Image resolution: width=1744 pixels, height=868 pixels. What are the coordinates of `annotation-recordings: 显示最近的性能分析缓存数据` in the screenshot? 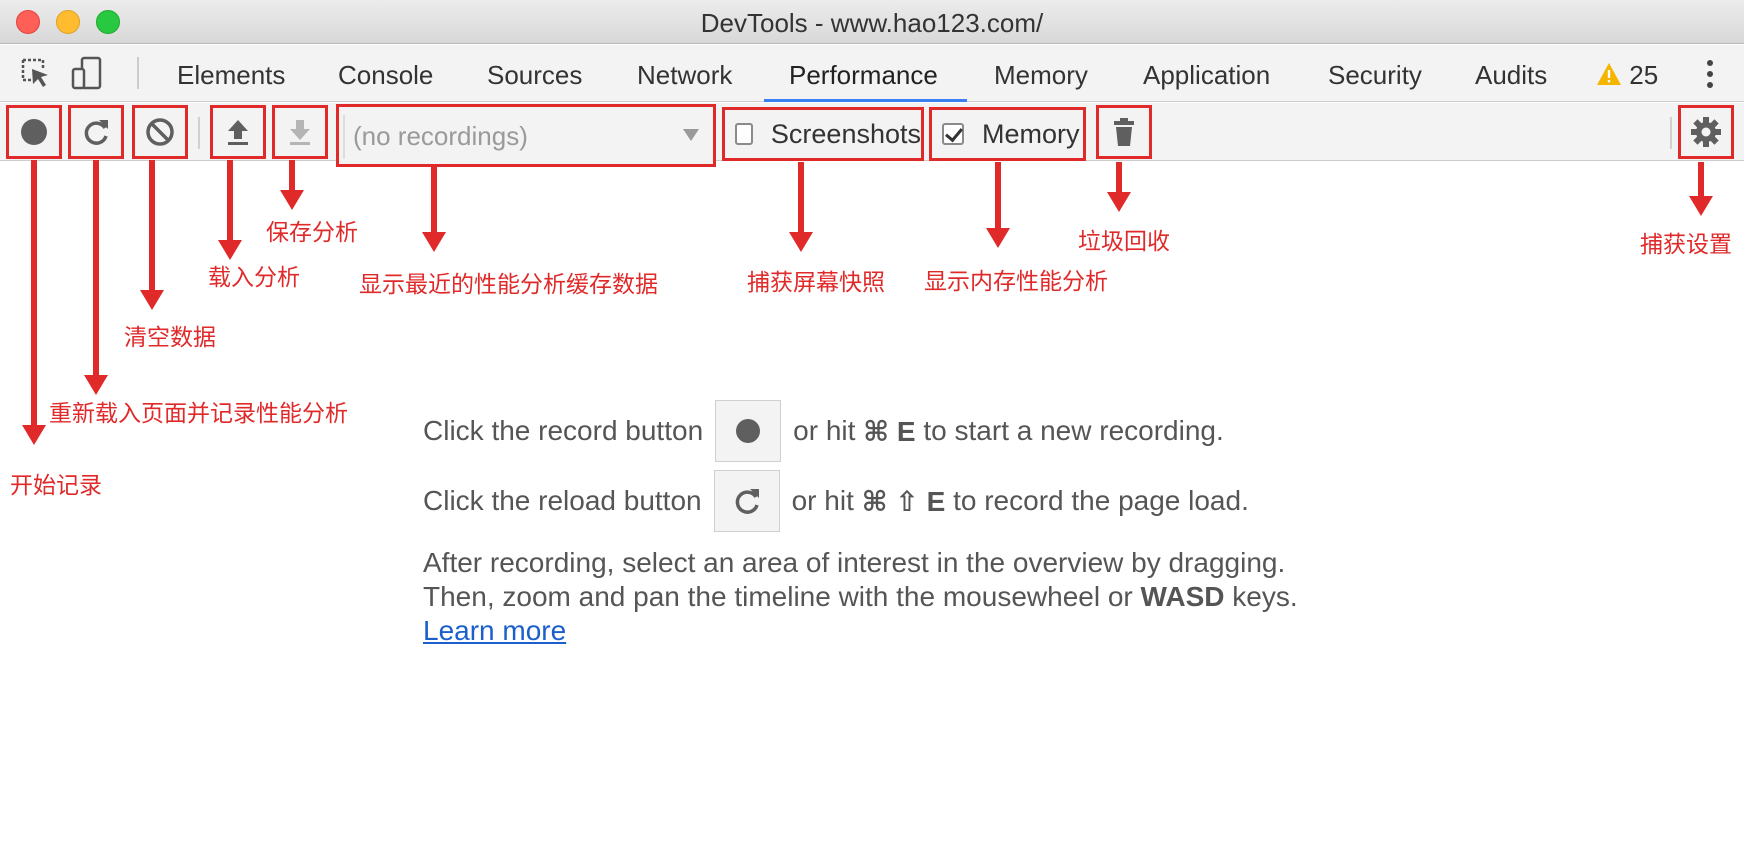 It's located at (508, 285).